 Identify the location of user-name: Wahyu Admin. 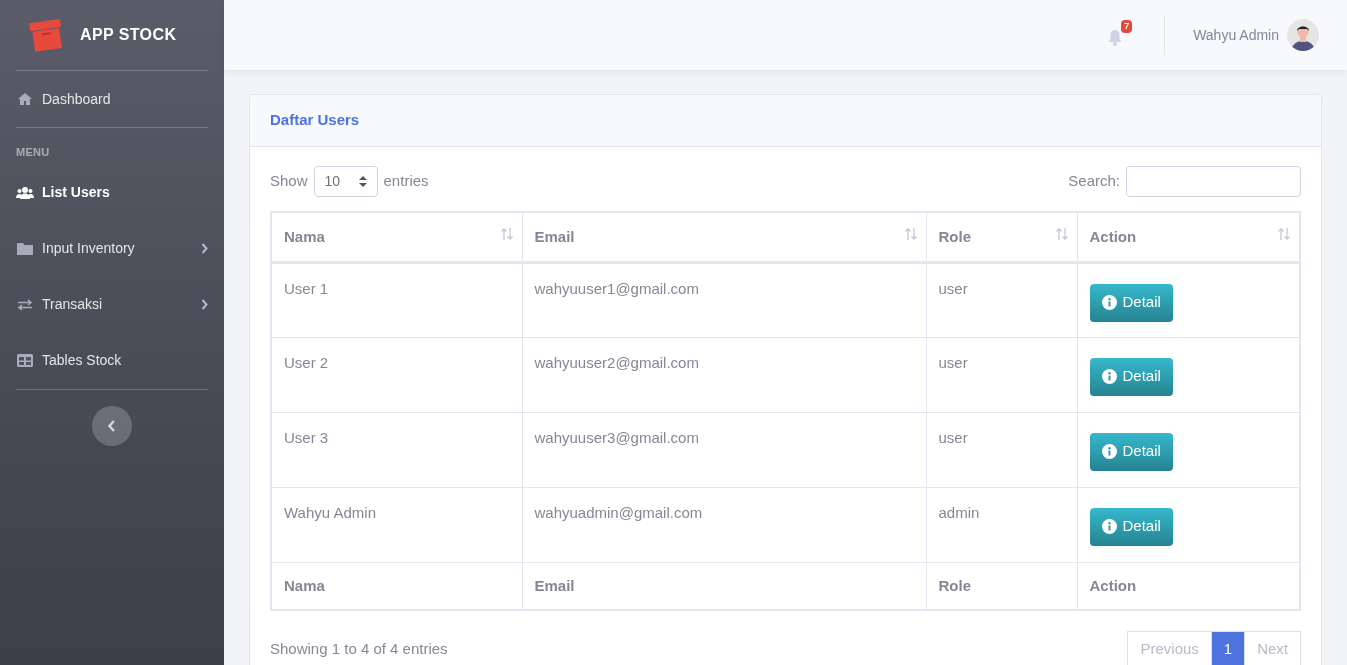
(1236, 35).